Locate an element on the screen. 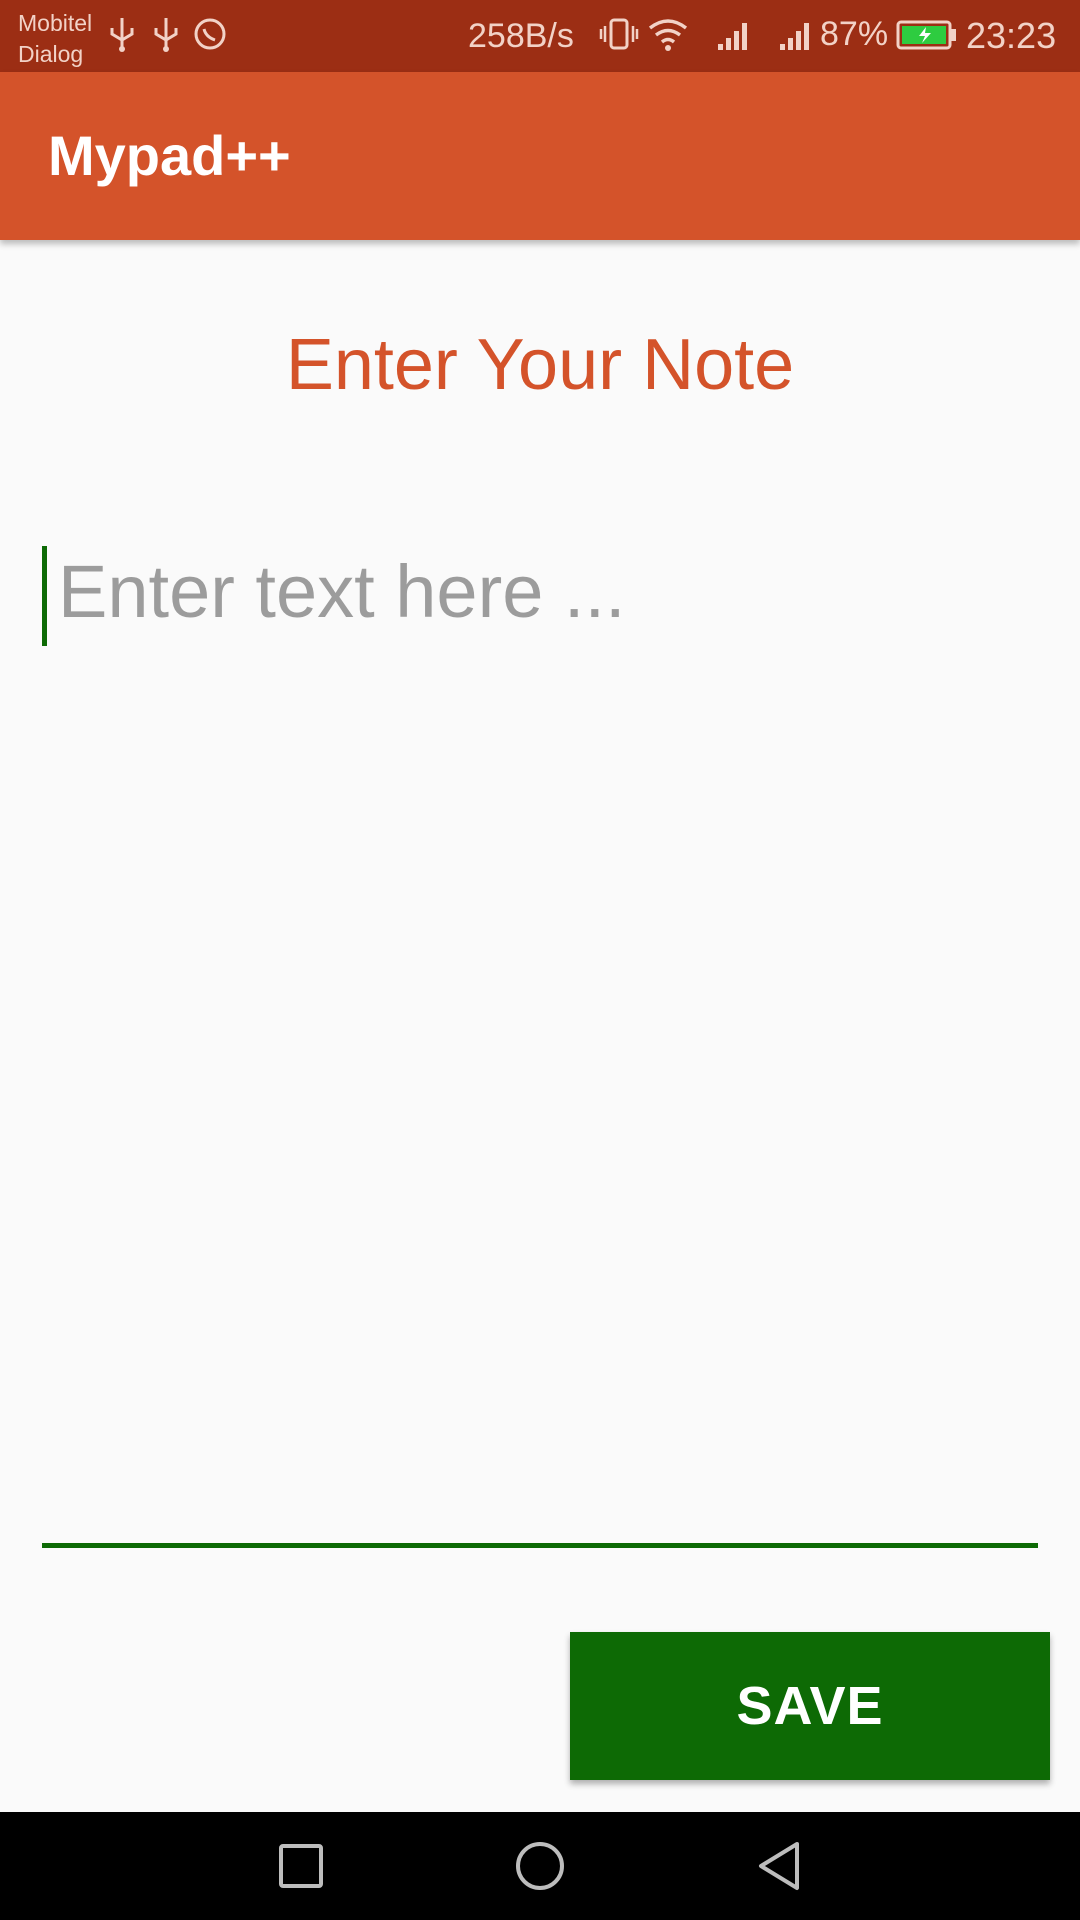  home-icon is located at coordinates (540, 1866).